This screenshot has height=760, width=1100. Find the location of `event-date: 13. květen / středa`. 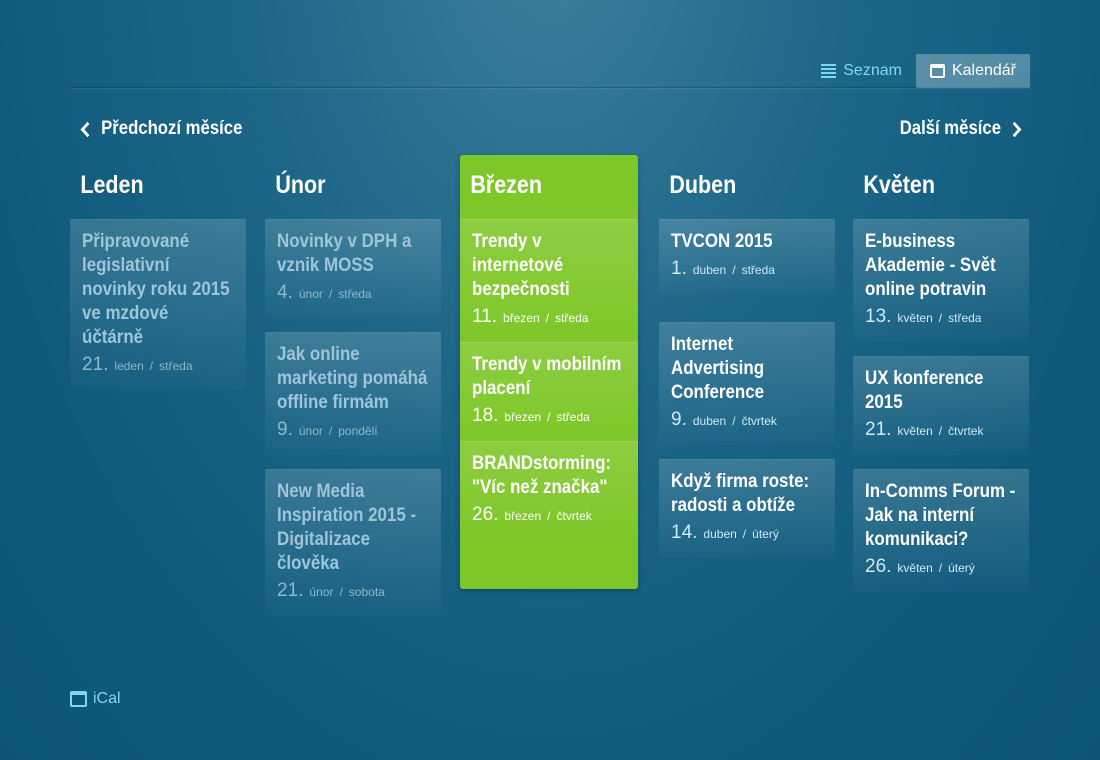

event-date: 13. květen / středa is located at coordinates (941, 317).